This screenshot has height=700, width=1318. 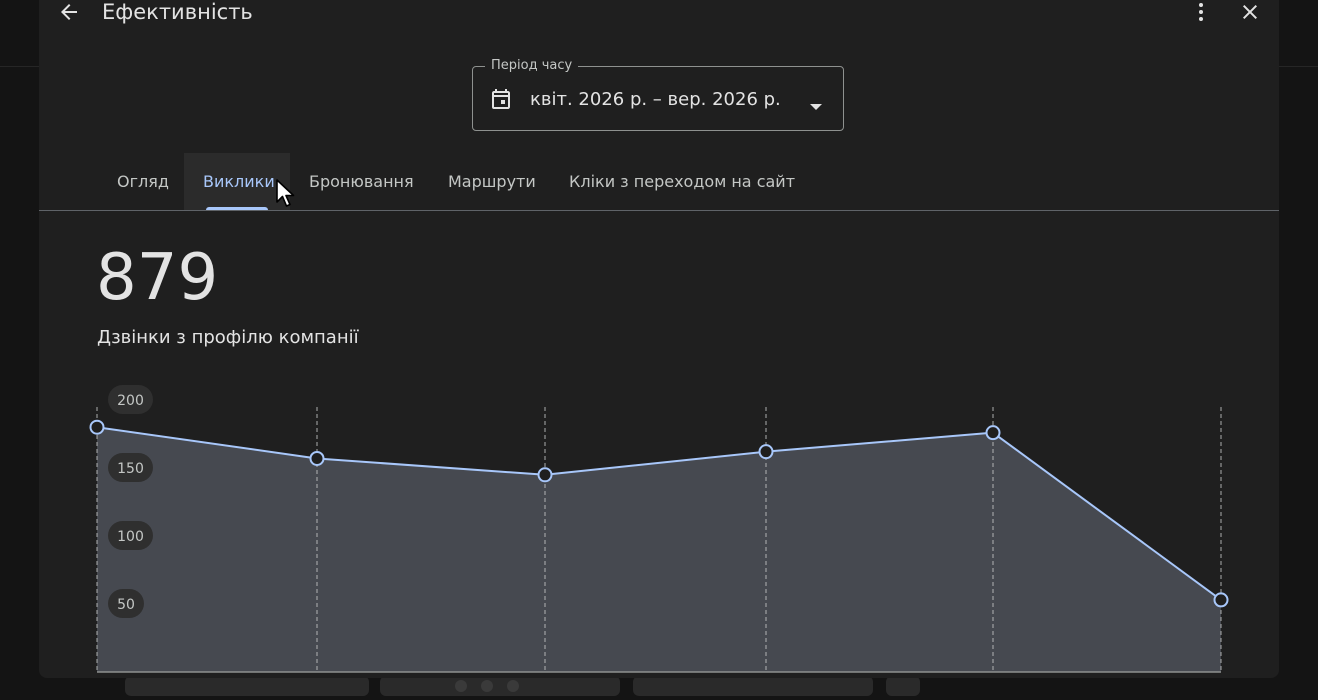 I want to click on tab-label: Виклики, so click(x=239, y=181).